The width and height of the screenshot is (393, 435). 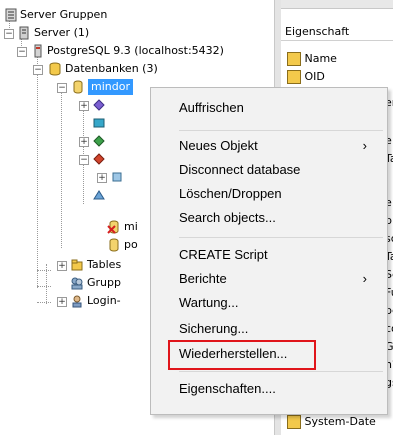 What do you see at coordinates (104, 300) in the screenshot?
I see `tree-label: Login-` at bounding box center [104, 300].